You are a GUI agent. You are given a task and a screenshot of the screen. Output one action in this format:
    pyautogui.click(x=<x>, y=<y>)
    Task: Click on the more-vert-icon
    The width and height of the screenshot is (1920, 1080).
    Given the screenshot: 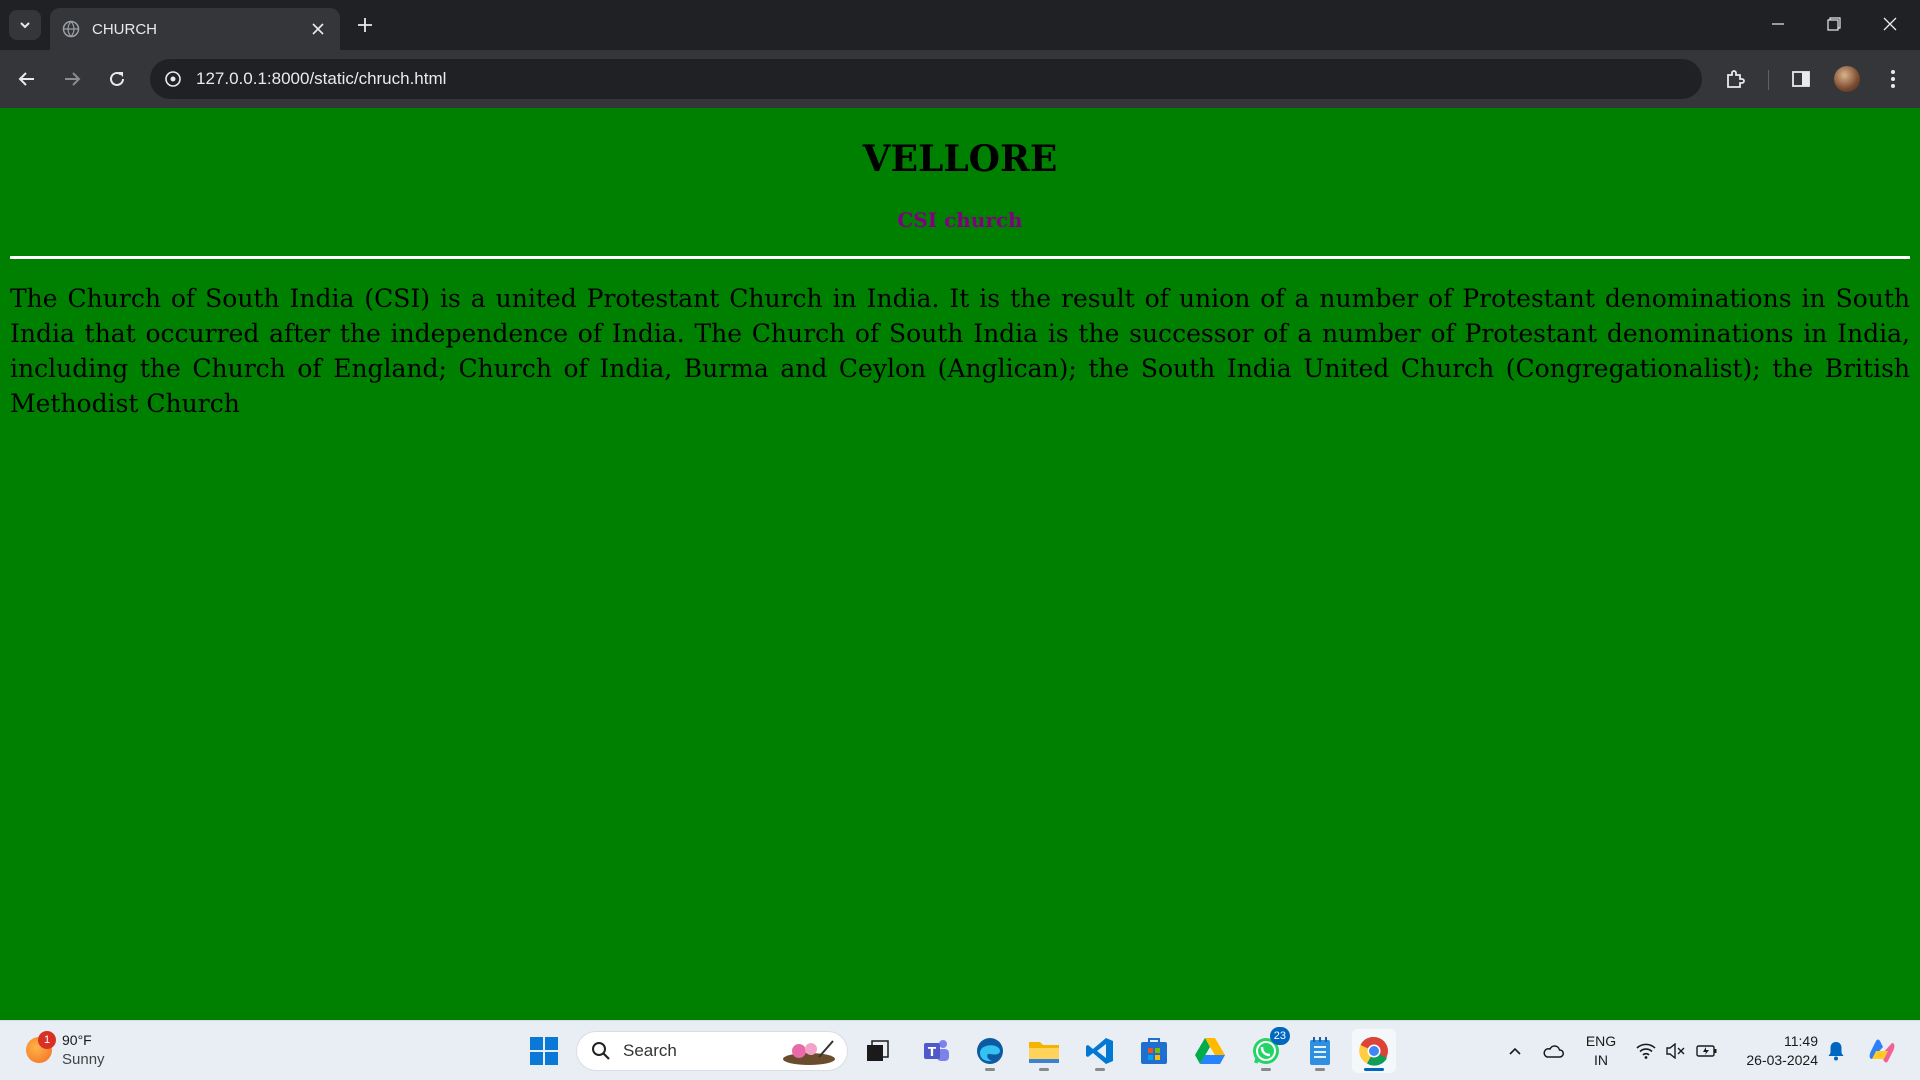 What is the action you would take?
    pyautogui.click(x=1893, y=79)
    